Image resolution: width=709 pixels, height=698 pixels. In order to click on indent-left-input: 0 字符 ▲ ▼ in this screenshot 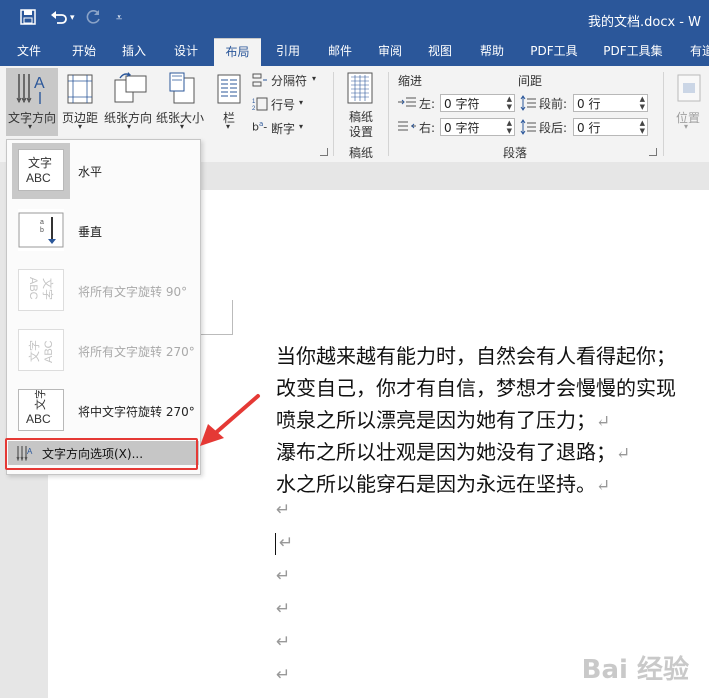, I will do `click(477, 103)`.